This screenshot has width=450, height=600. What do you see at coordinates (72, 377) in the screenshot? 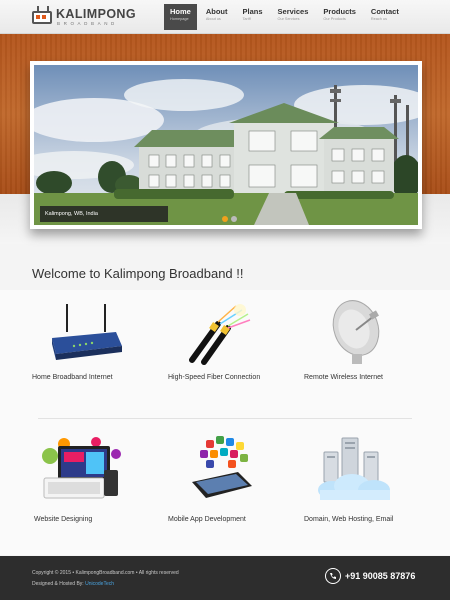
I see `service-label: Home Broadband Internet` at bounding box center [72, 377].